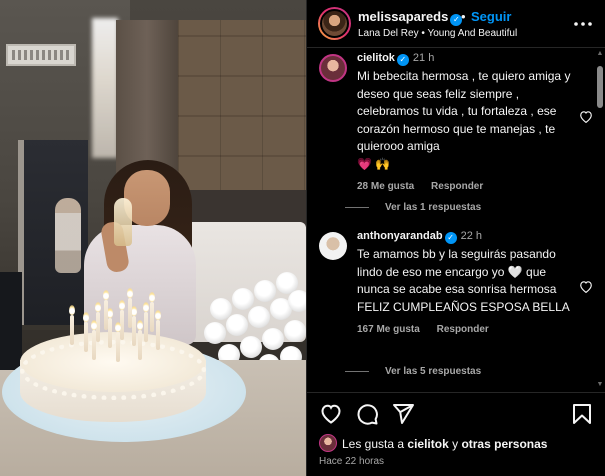 This screenshot has height=476, width=605. What do you see at coordinates (403, 414) in the screenshot?
I see `share-icon` at bounding box center [403, 414].